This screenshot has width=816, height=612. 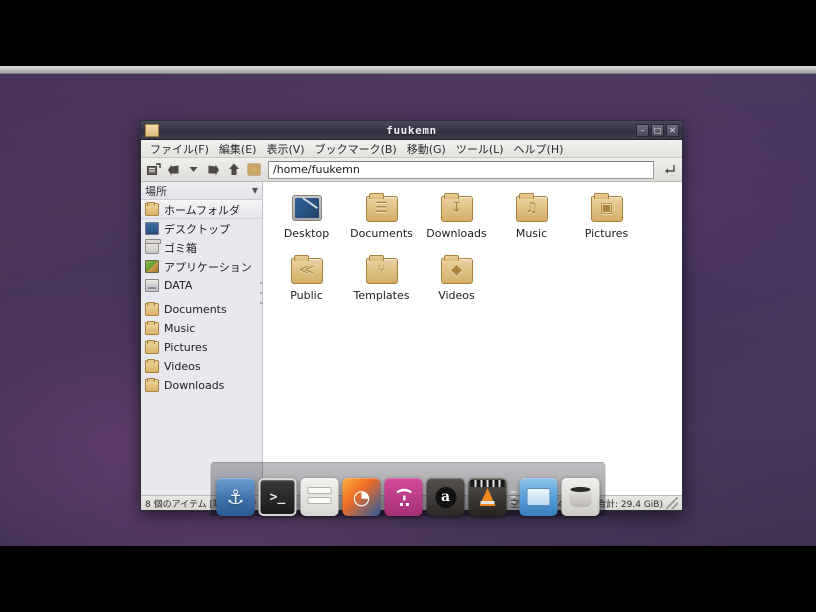 I want to click on vlc-cone-icon, so click(x=487, y=497).